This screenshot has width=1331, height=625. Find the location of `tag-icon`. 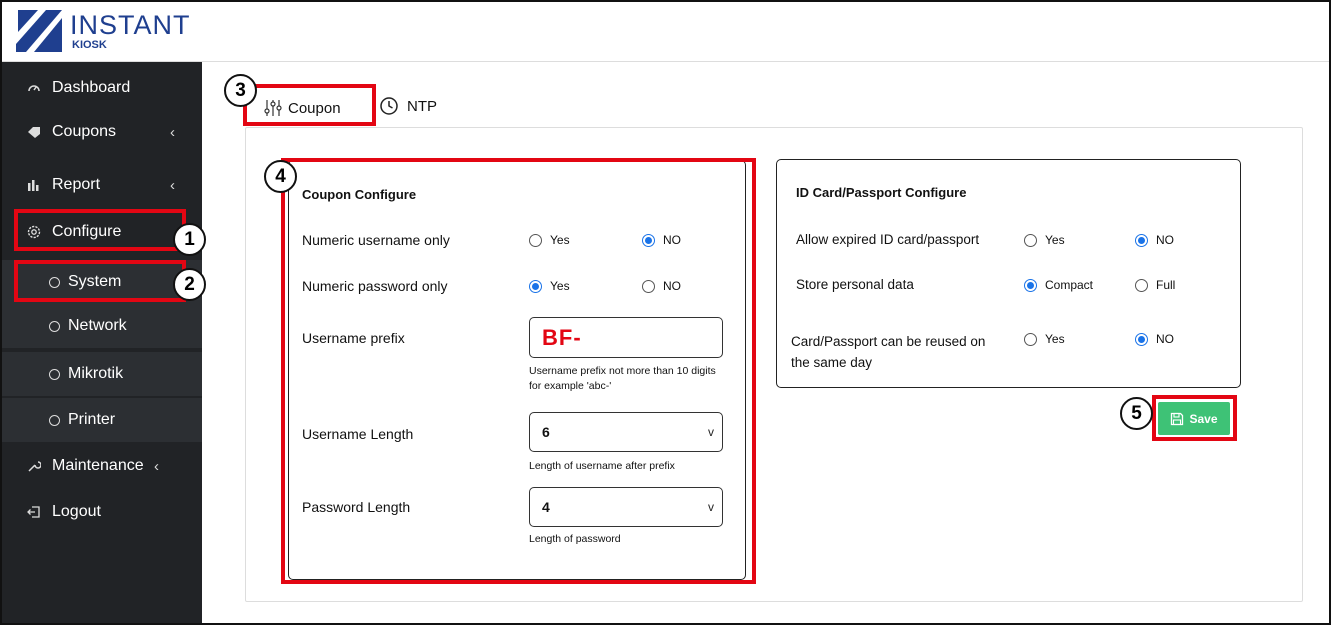

tag-icon is located at coordinates (34, 132).